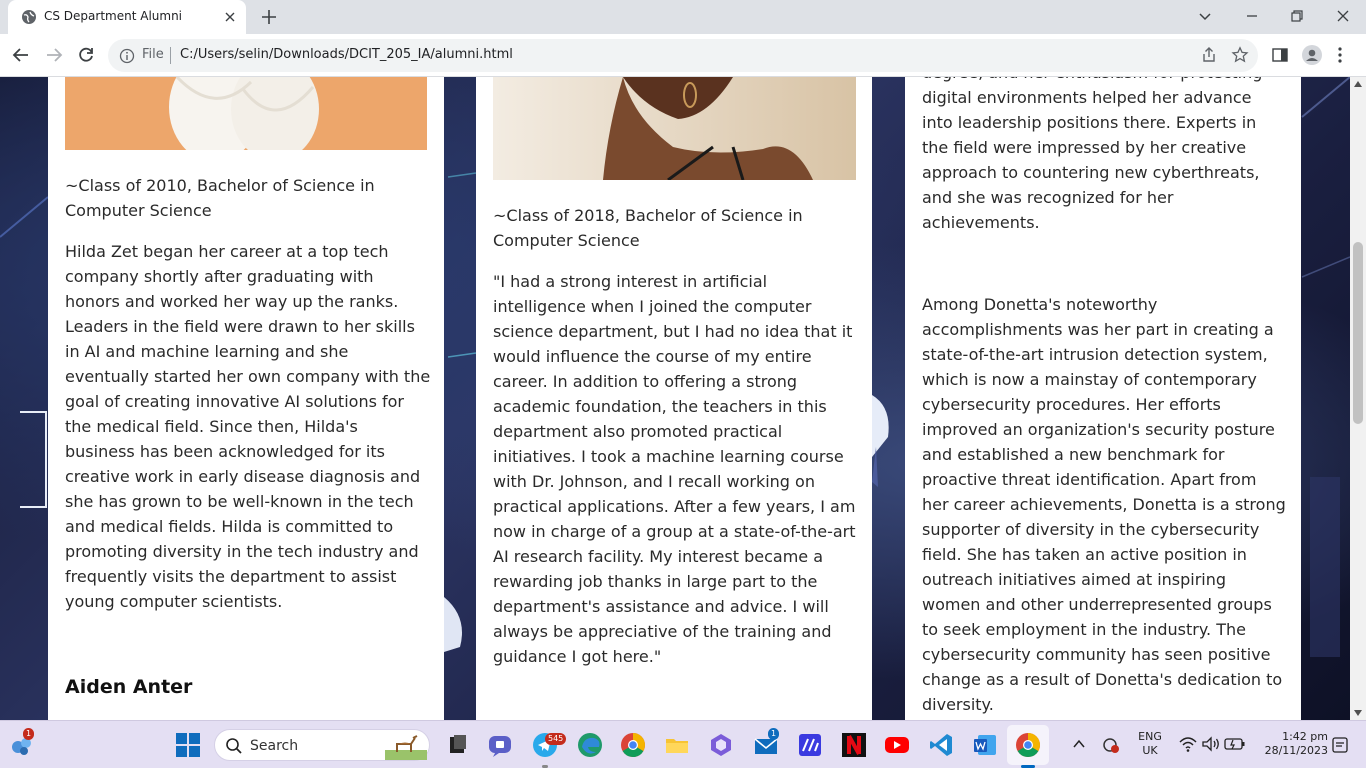 This screenshot has width=1366, height=768. What do you see at coordinates (113, 16) in the screenshot?
I see `tab-title: CS Department Alumni` at bounding box center [113, 16].